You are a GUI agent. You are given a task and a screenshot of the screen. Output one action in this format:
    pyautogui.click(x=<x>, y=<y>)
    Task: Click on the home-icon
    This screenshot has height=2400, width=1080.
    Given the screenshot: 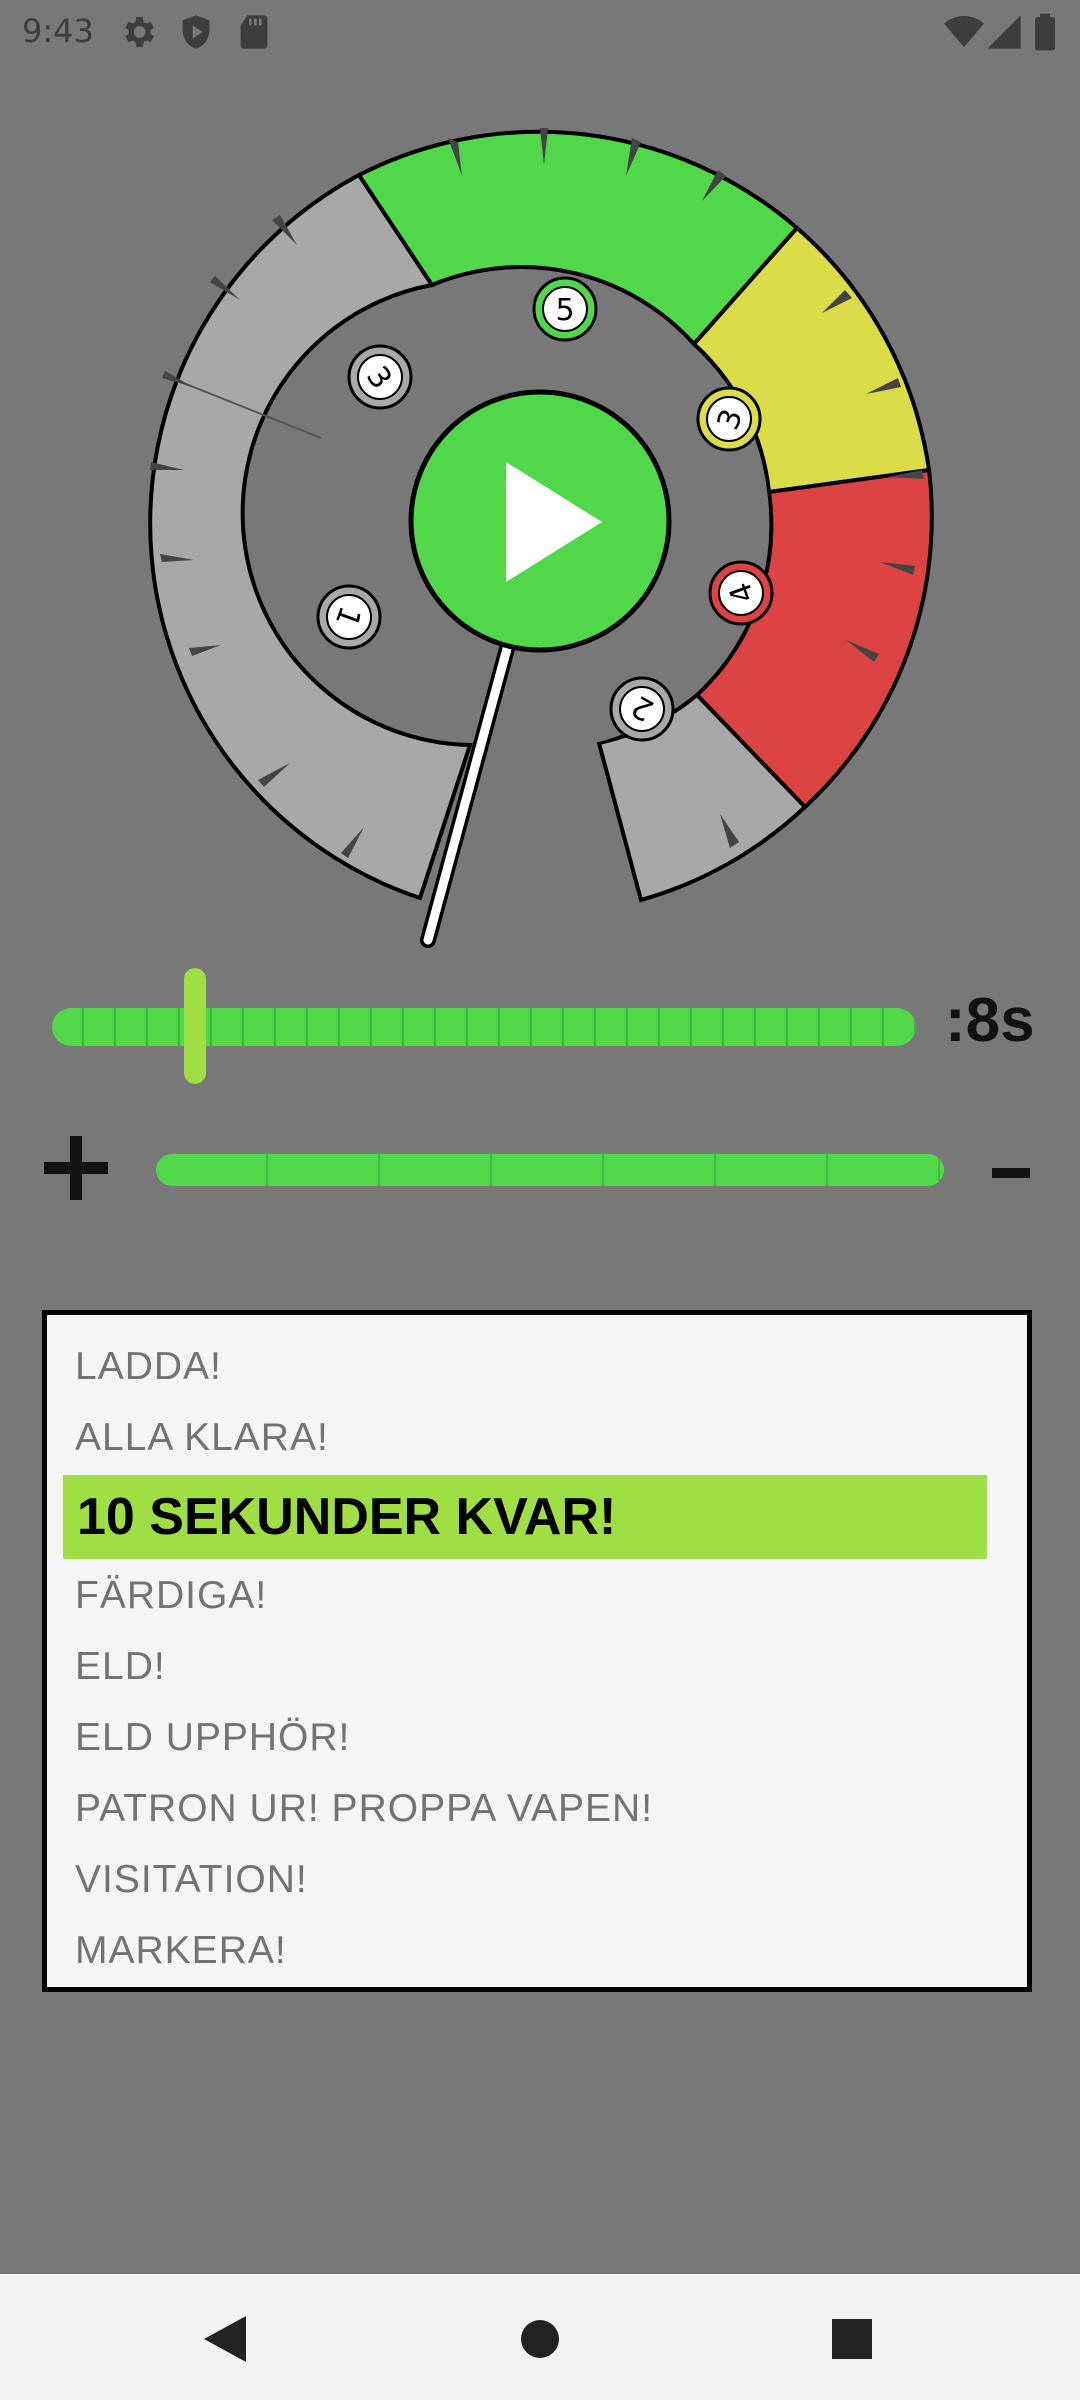 What is the action you would take?
    pyautogui.click(x=540, y=2337)
    